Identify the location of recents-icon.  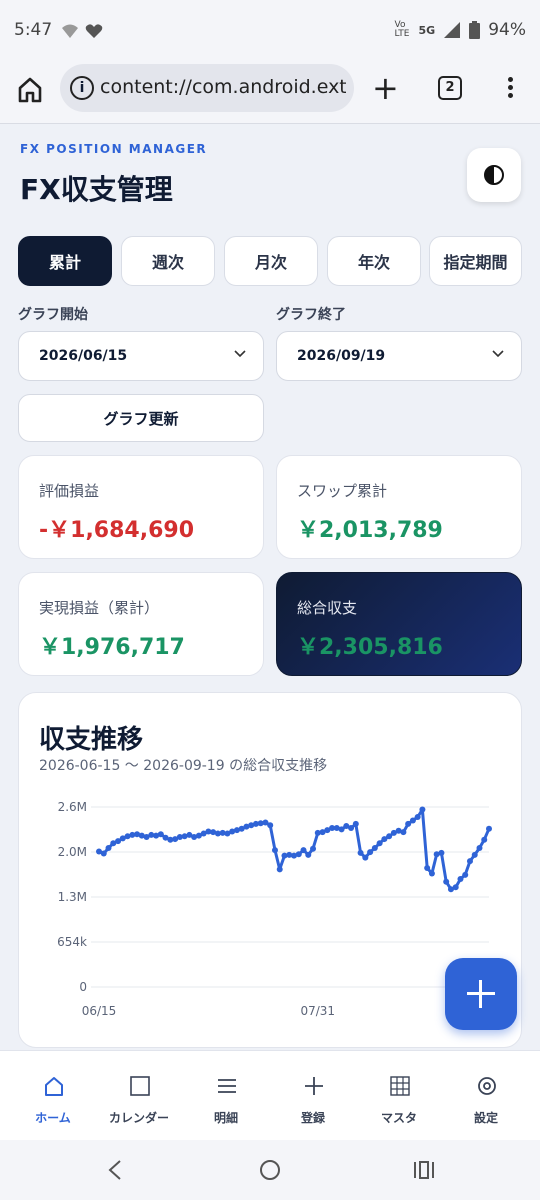
(424, 1170).